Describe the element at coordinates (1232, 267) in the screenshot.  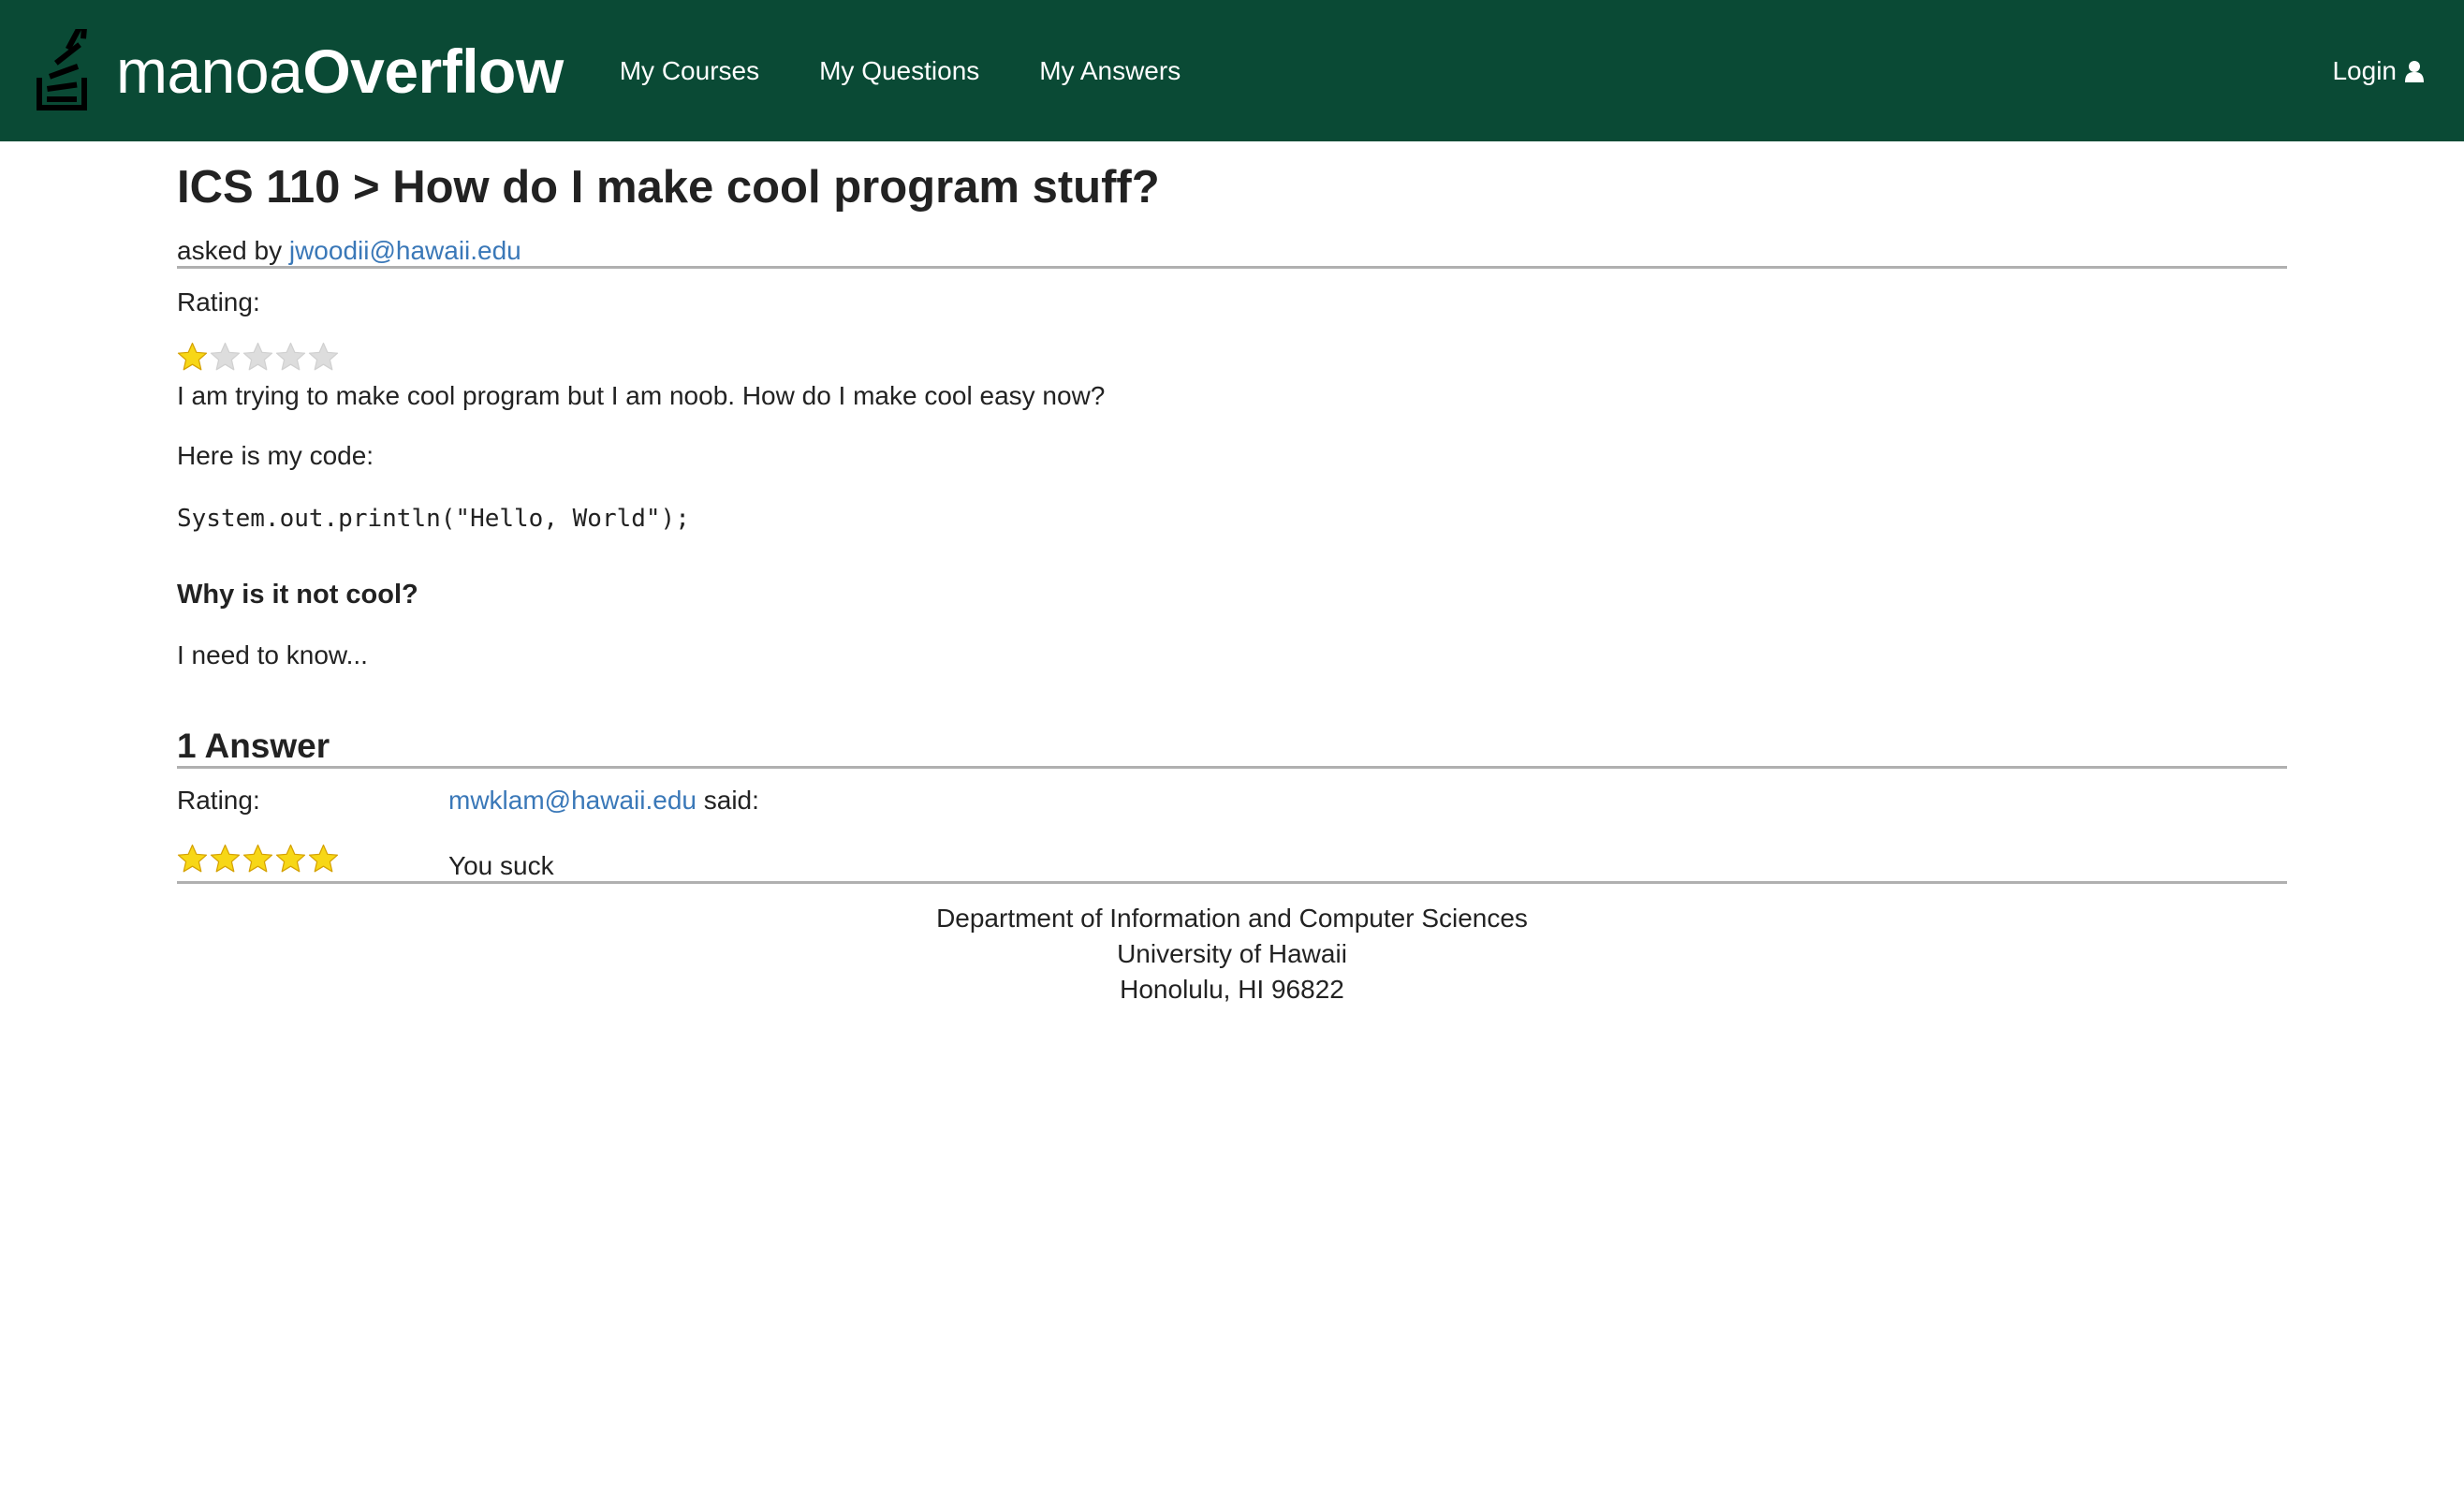
I see `question-divider` at that location.